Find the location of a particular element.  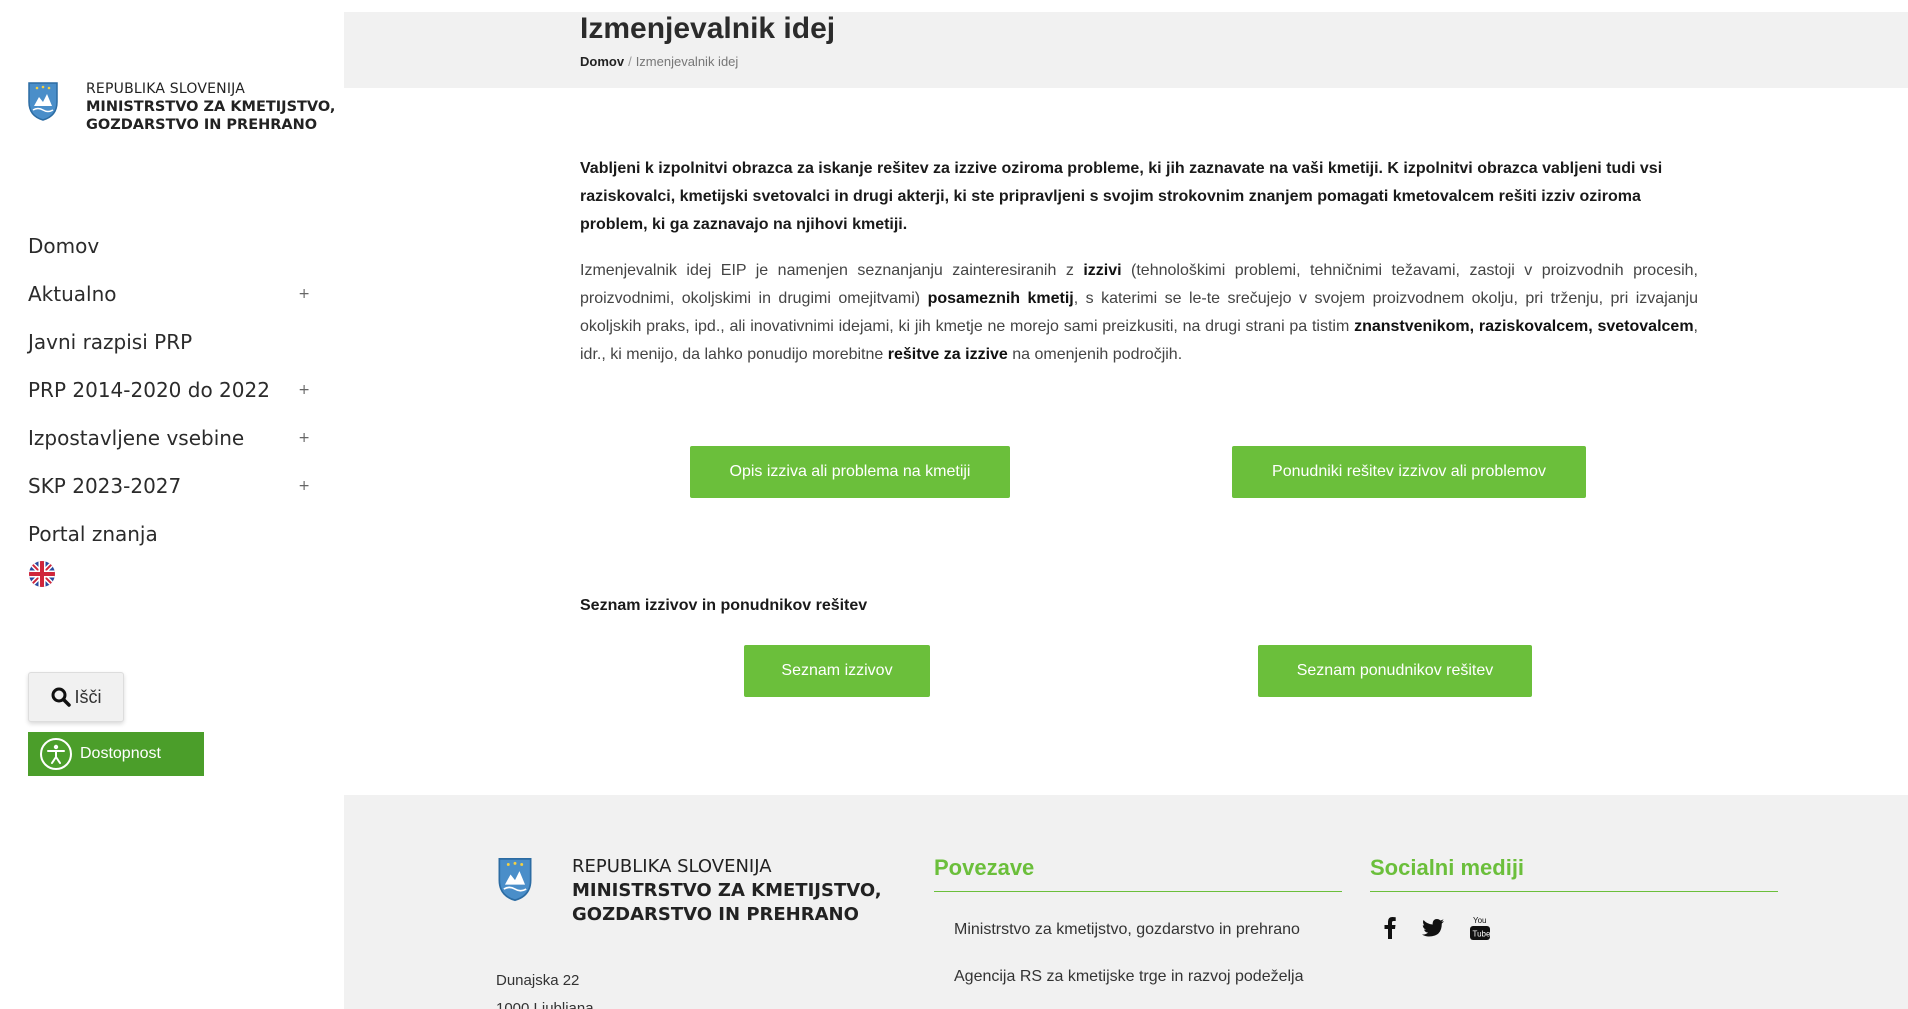

intro-text-part: na omenjenih področjih. is located at coordinates (1095, 354).